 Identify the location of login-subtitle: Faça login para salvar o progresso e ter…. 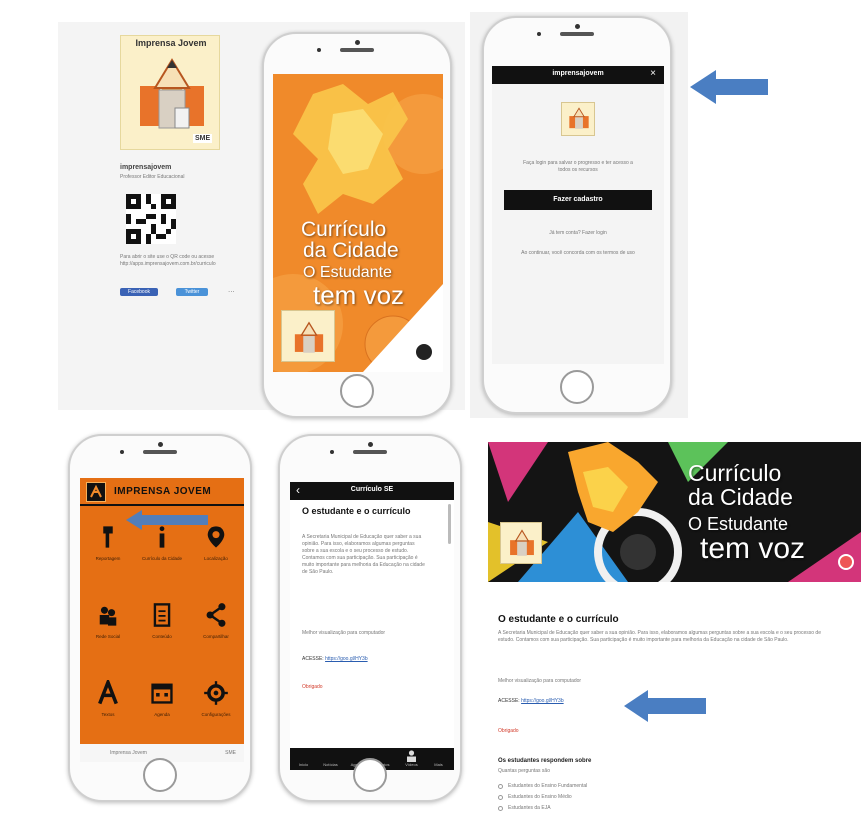
(578, 166).